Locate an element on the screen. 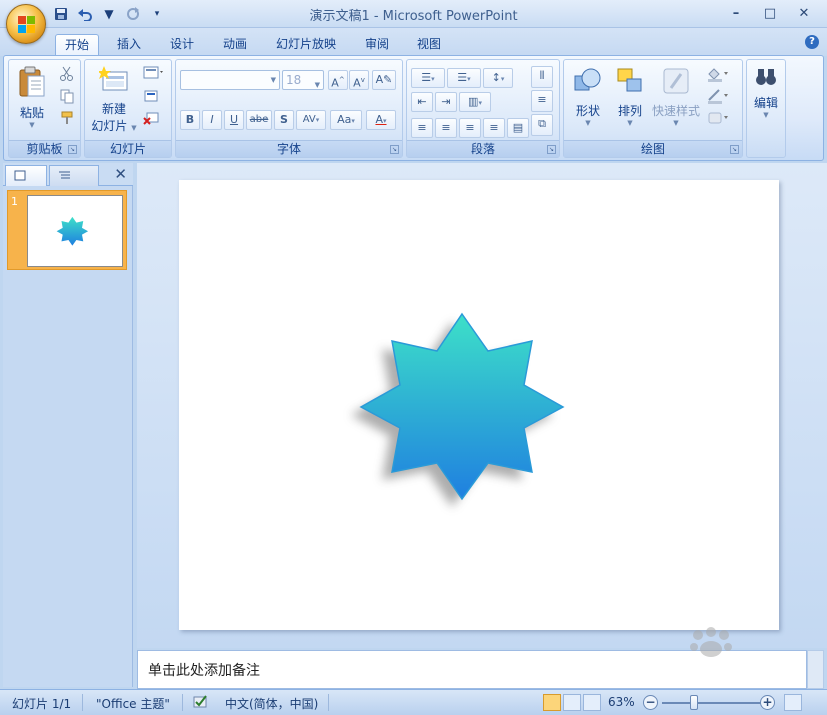 The height and width of the screenshot is (715, 827). group-editing: 编辑 ▼ is located at coordinates (766, 108).